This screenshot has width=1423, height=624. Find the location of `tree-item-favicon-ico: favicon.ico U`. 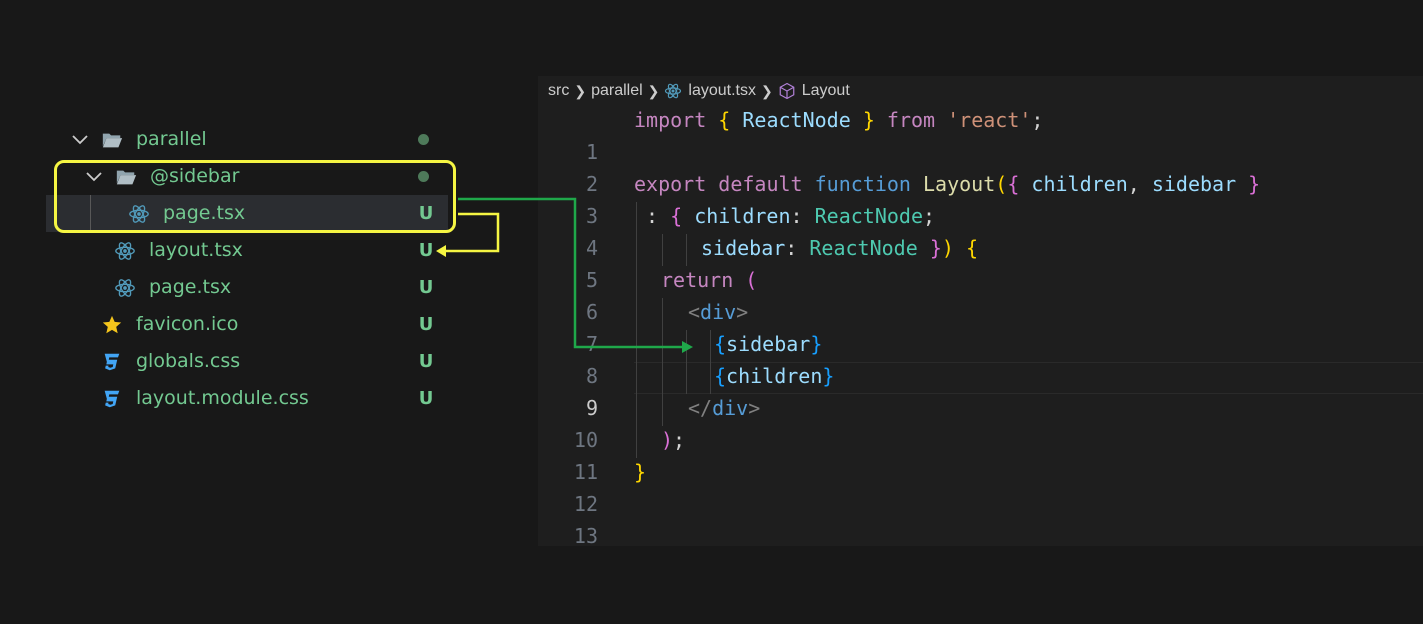

tree-item-favicon-ico: favicon.ico U is located at coordinates (235, 324).